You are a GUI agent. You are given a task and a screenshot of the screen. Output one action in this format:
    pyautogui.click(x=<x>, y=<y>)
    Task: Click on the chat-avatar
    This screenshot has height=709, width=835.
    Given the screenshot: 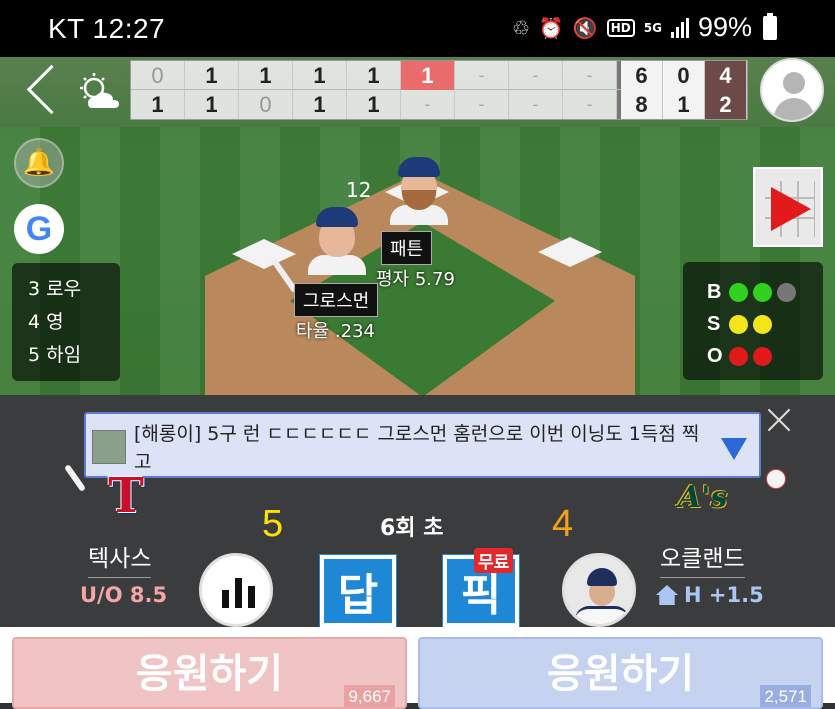 What is the action you would take?
    pyautogui.click(x=109, y=447)
    